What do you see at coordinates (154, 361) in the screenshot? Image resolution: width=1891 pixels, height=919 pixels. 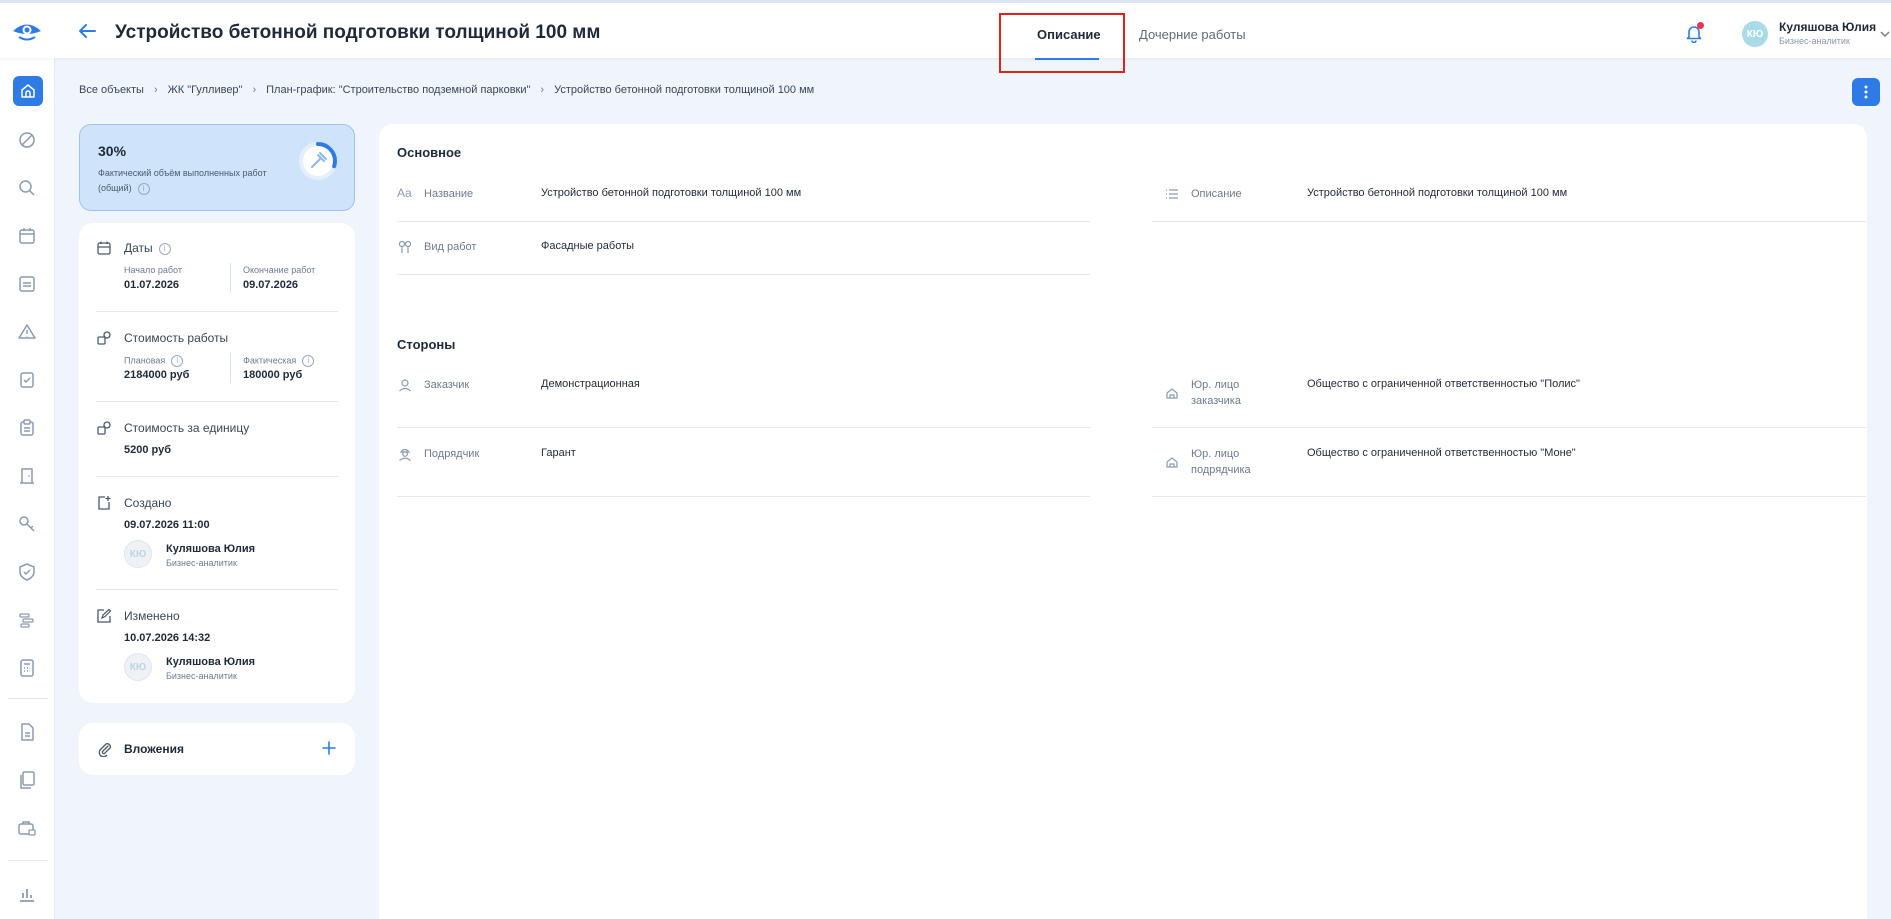 I see `planned-cost-label: Плановая i` at bounding box center [154, 361].